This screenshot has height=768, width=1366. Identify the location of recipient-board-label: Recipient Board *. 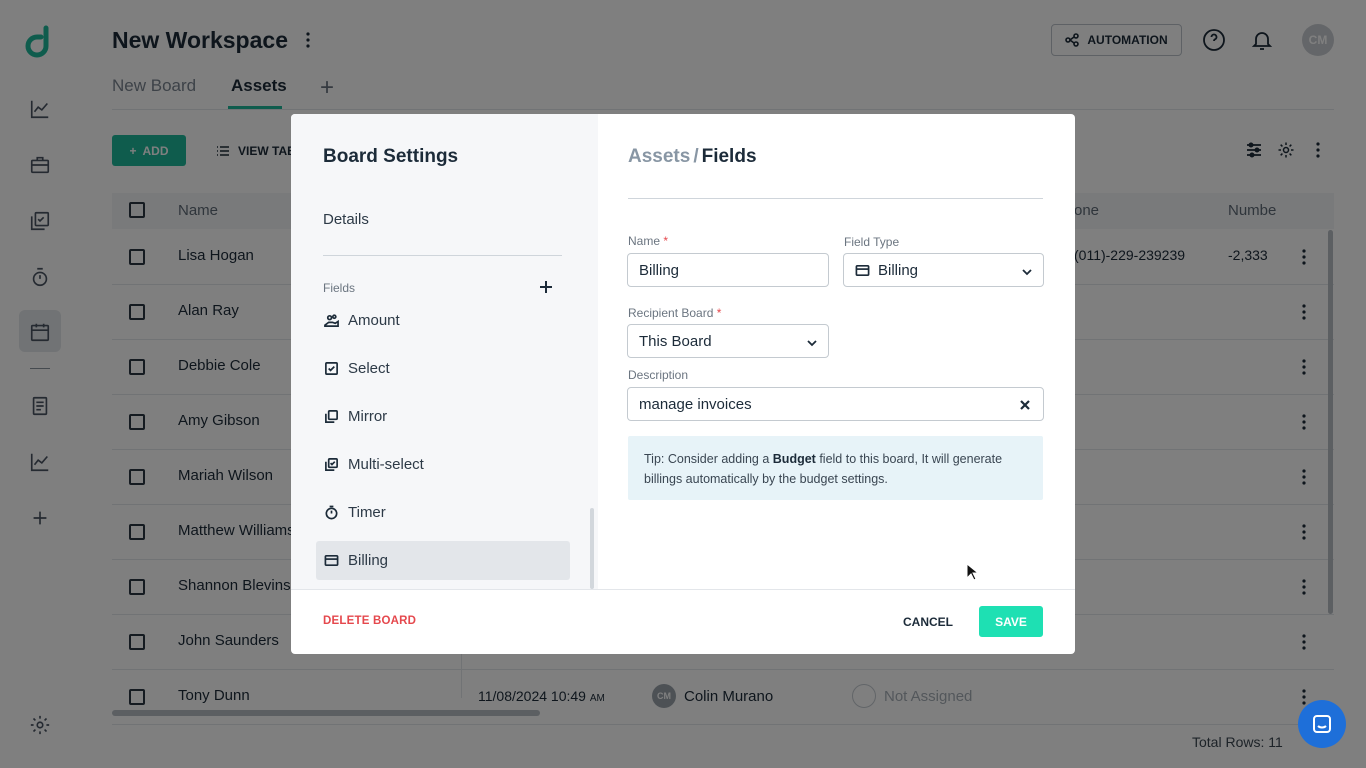
(674, 313).